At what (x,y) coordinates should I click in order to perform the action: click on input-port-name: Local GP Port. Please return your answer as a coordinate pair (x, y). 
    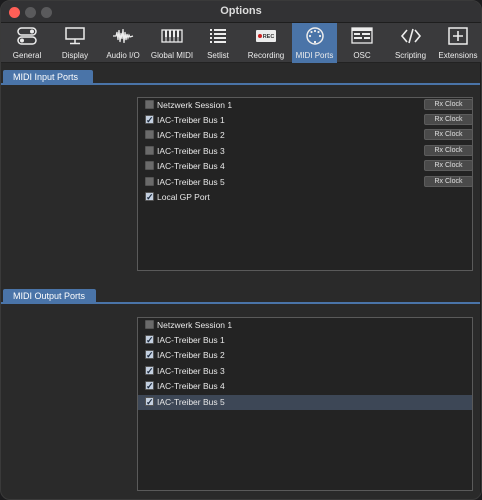
    Looking at the image, I should click on (183, 197).